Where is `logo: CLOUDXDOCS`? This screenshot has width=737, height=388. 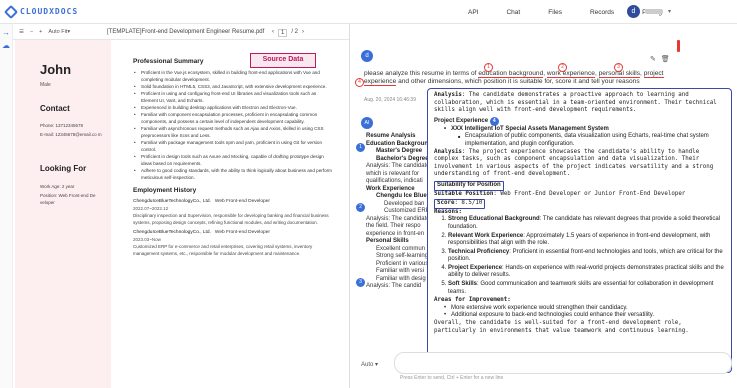
logo: CLOUDXDOCS is located at coordinates (40, 11).